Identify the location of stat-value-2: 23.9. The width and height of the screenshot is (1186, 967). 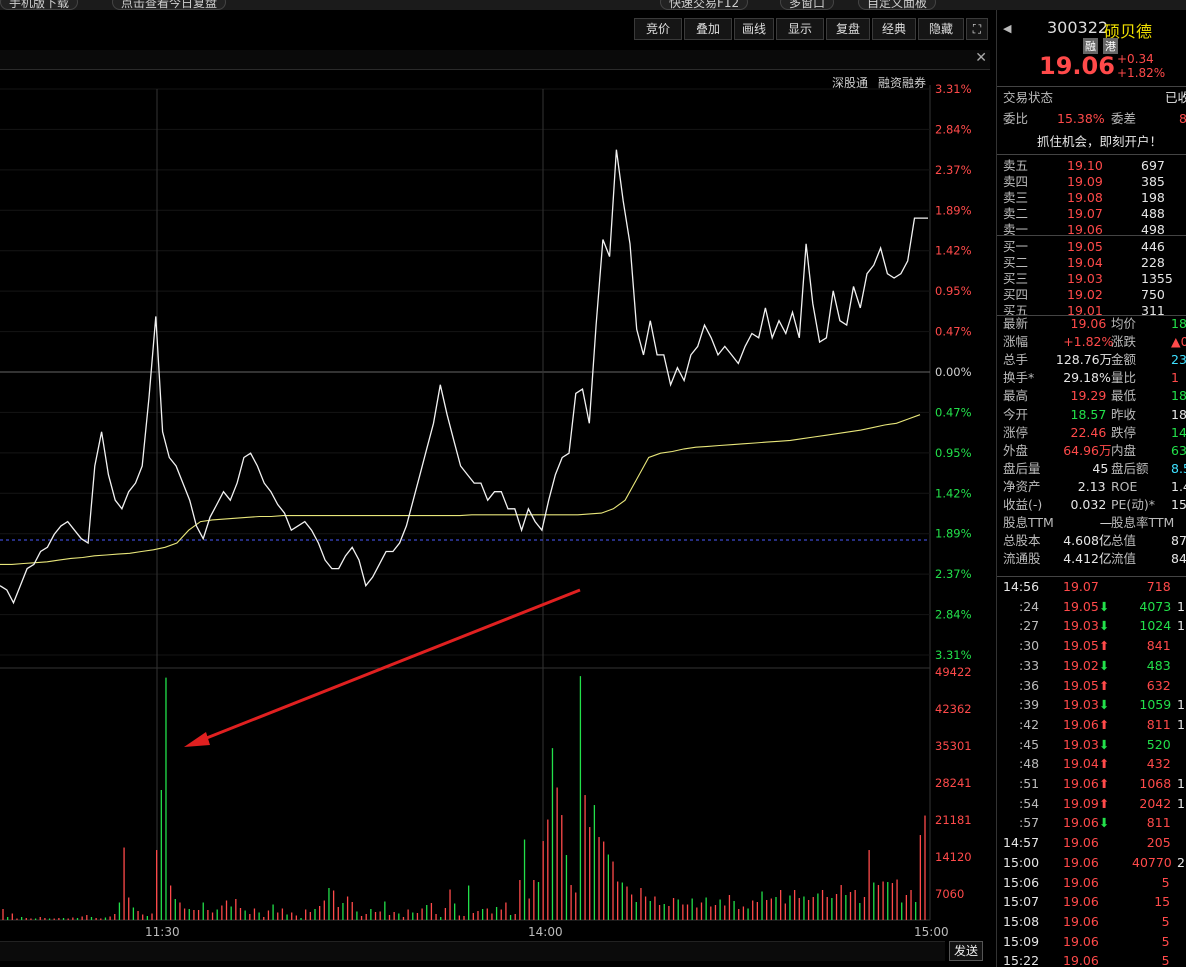
(1178, 360).